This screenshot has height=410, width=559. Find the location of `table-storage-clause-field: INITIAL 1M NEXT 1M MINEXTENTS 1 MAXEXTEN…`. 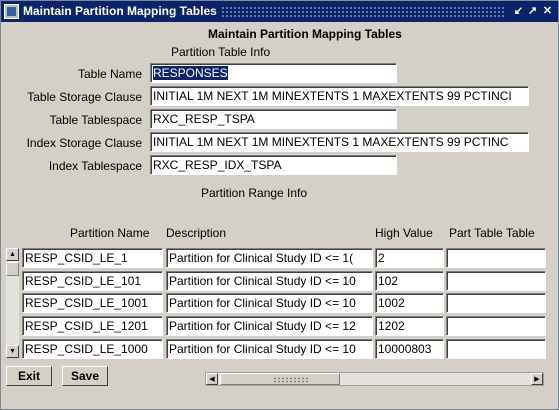

table-storage-clause-field: INITIAL 1M NEXT 1M MINEXTENTS 1 MAXEXTEN… is located at coordinates (339, 96).